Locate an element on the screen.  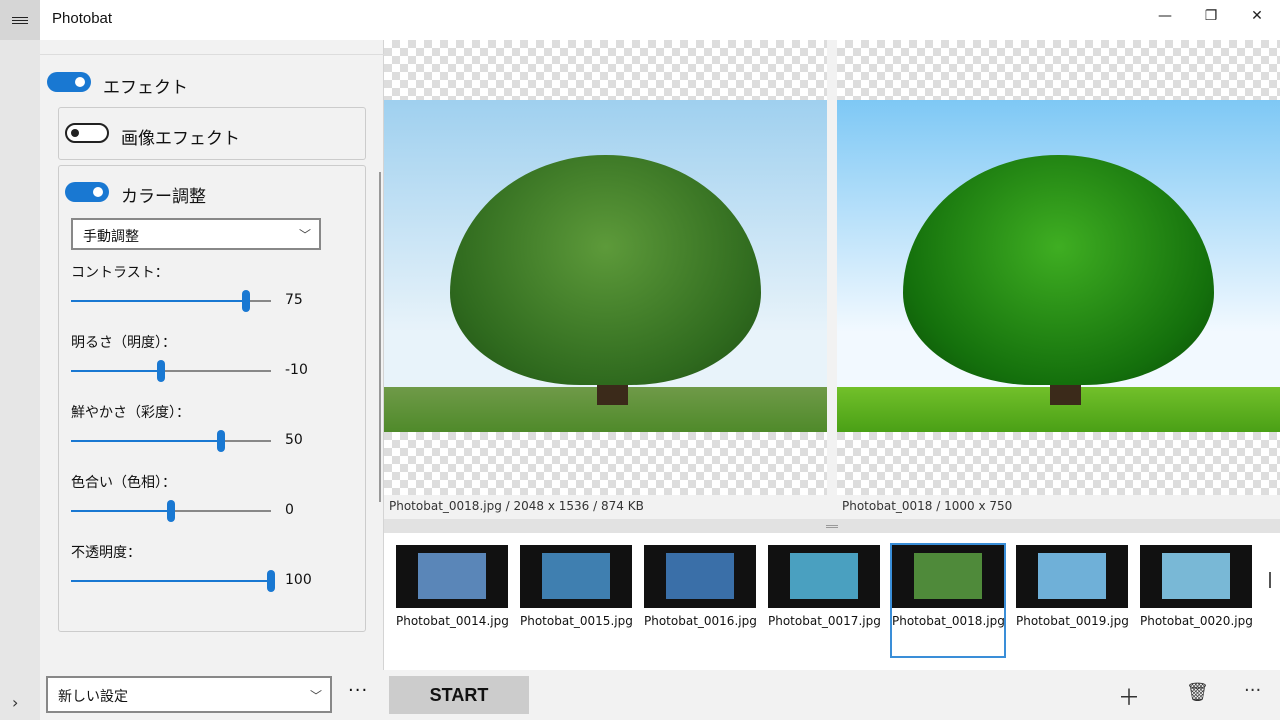
thumbnail-name: Photobat_0020.jpg is located at coordinates (1196, 621).